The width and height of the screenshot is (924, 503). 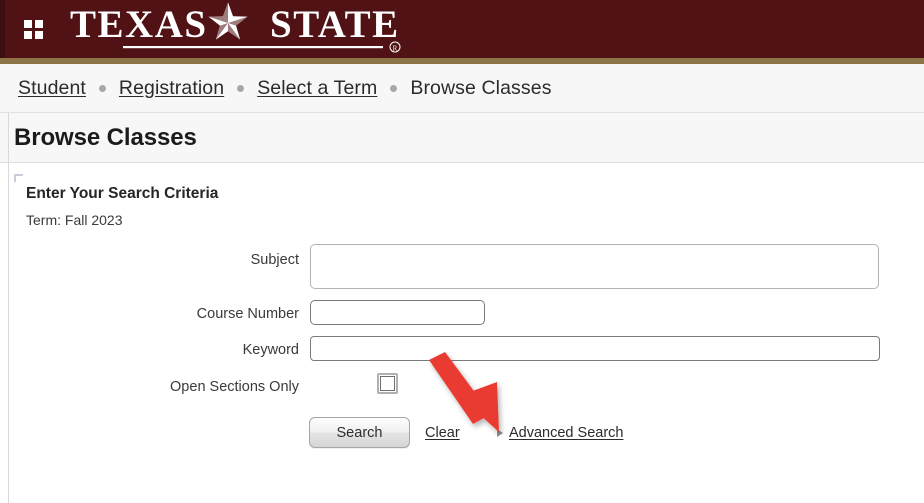 I want to click on subject-label: Subject, so click(x=274, y=260).